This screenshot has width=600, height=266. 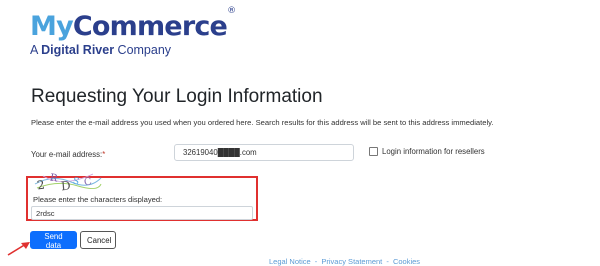 I want to click on captcha-image: 2 R D S C, so click(x=68, y=182).